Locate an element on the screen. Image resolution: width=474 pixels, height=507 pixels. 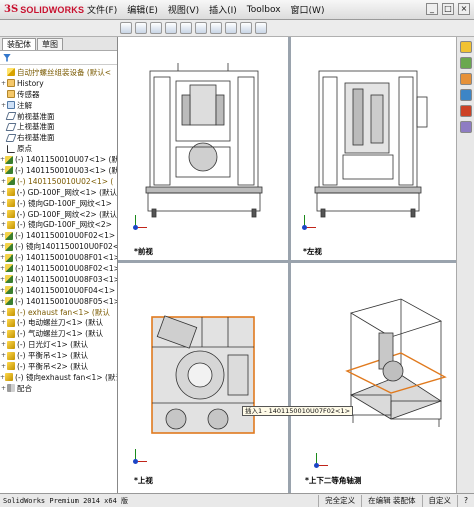
tree-item-label: (-) 平衡吊<2> (默认 is located at coordinates (53, 366).